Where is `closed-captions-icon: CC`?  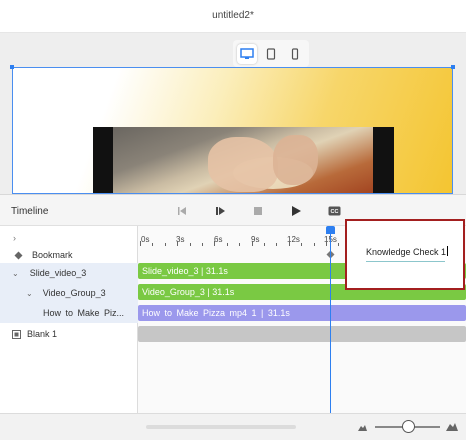
closed-captions-icon: CC is located at coordinates (334, 211).